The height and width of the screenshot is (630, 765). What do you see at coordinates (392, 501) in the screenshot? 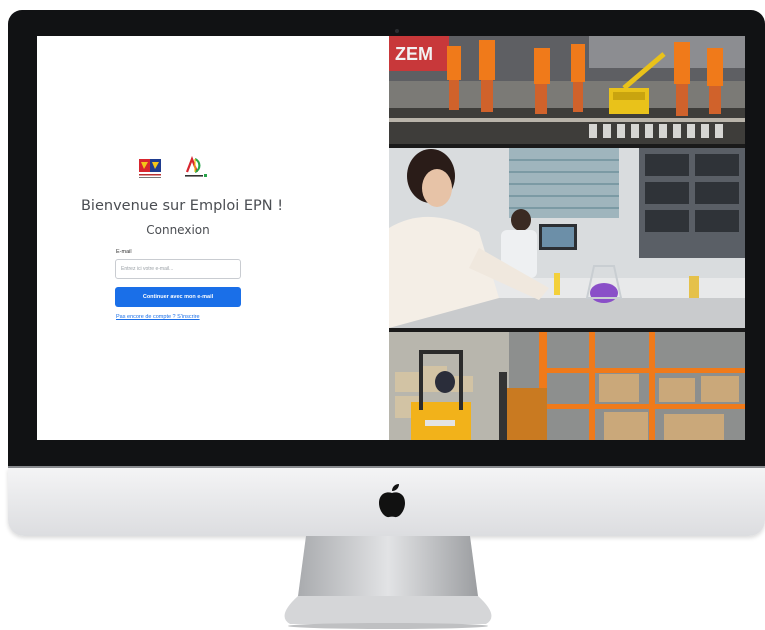
I see `apple-logo-icon` at bounding box center [392, 501].